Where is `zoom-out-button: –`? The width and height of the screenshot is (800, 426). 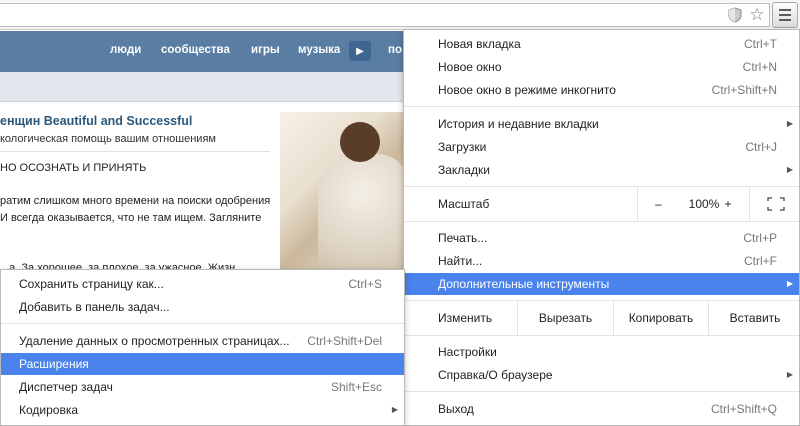 zoom-out-button: – is located at coordinates (658, 204).